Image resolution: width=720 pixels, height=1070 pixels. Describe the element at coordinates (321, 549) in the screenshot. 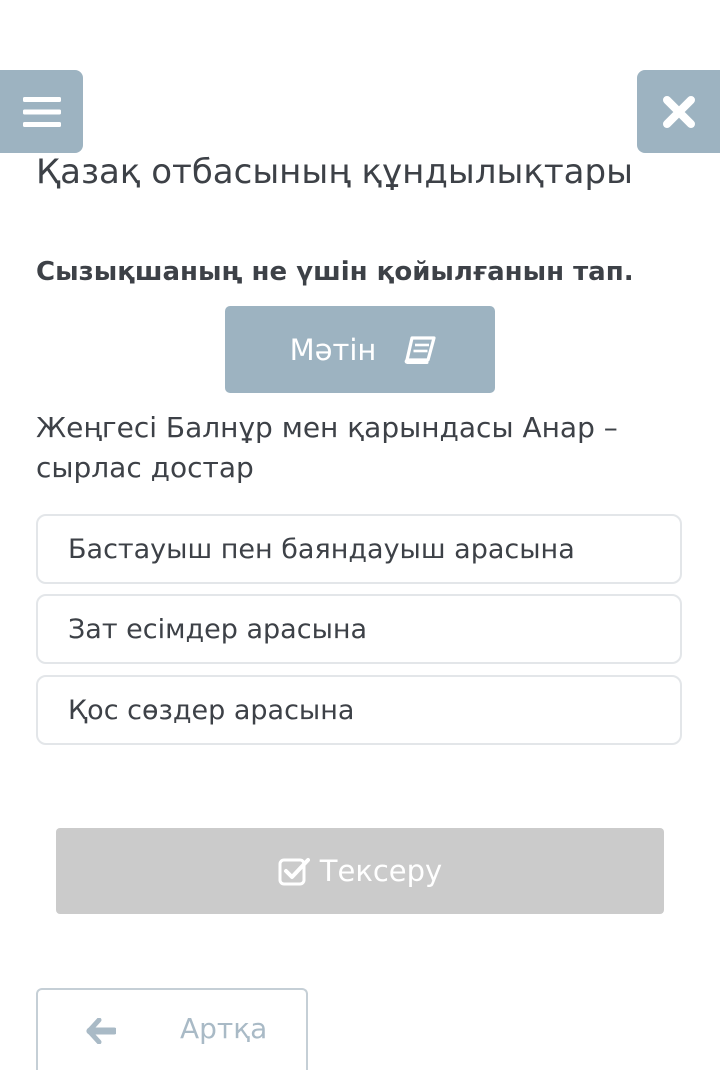

I see `answer-option-label: Бастауыш пен баяндауыш арасына` at that location.